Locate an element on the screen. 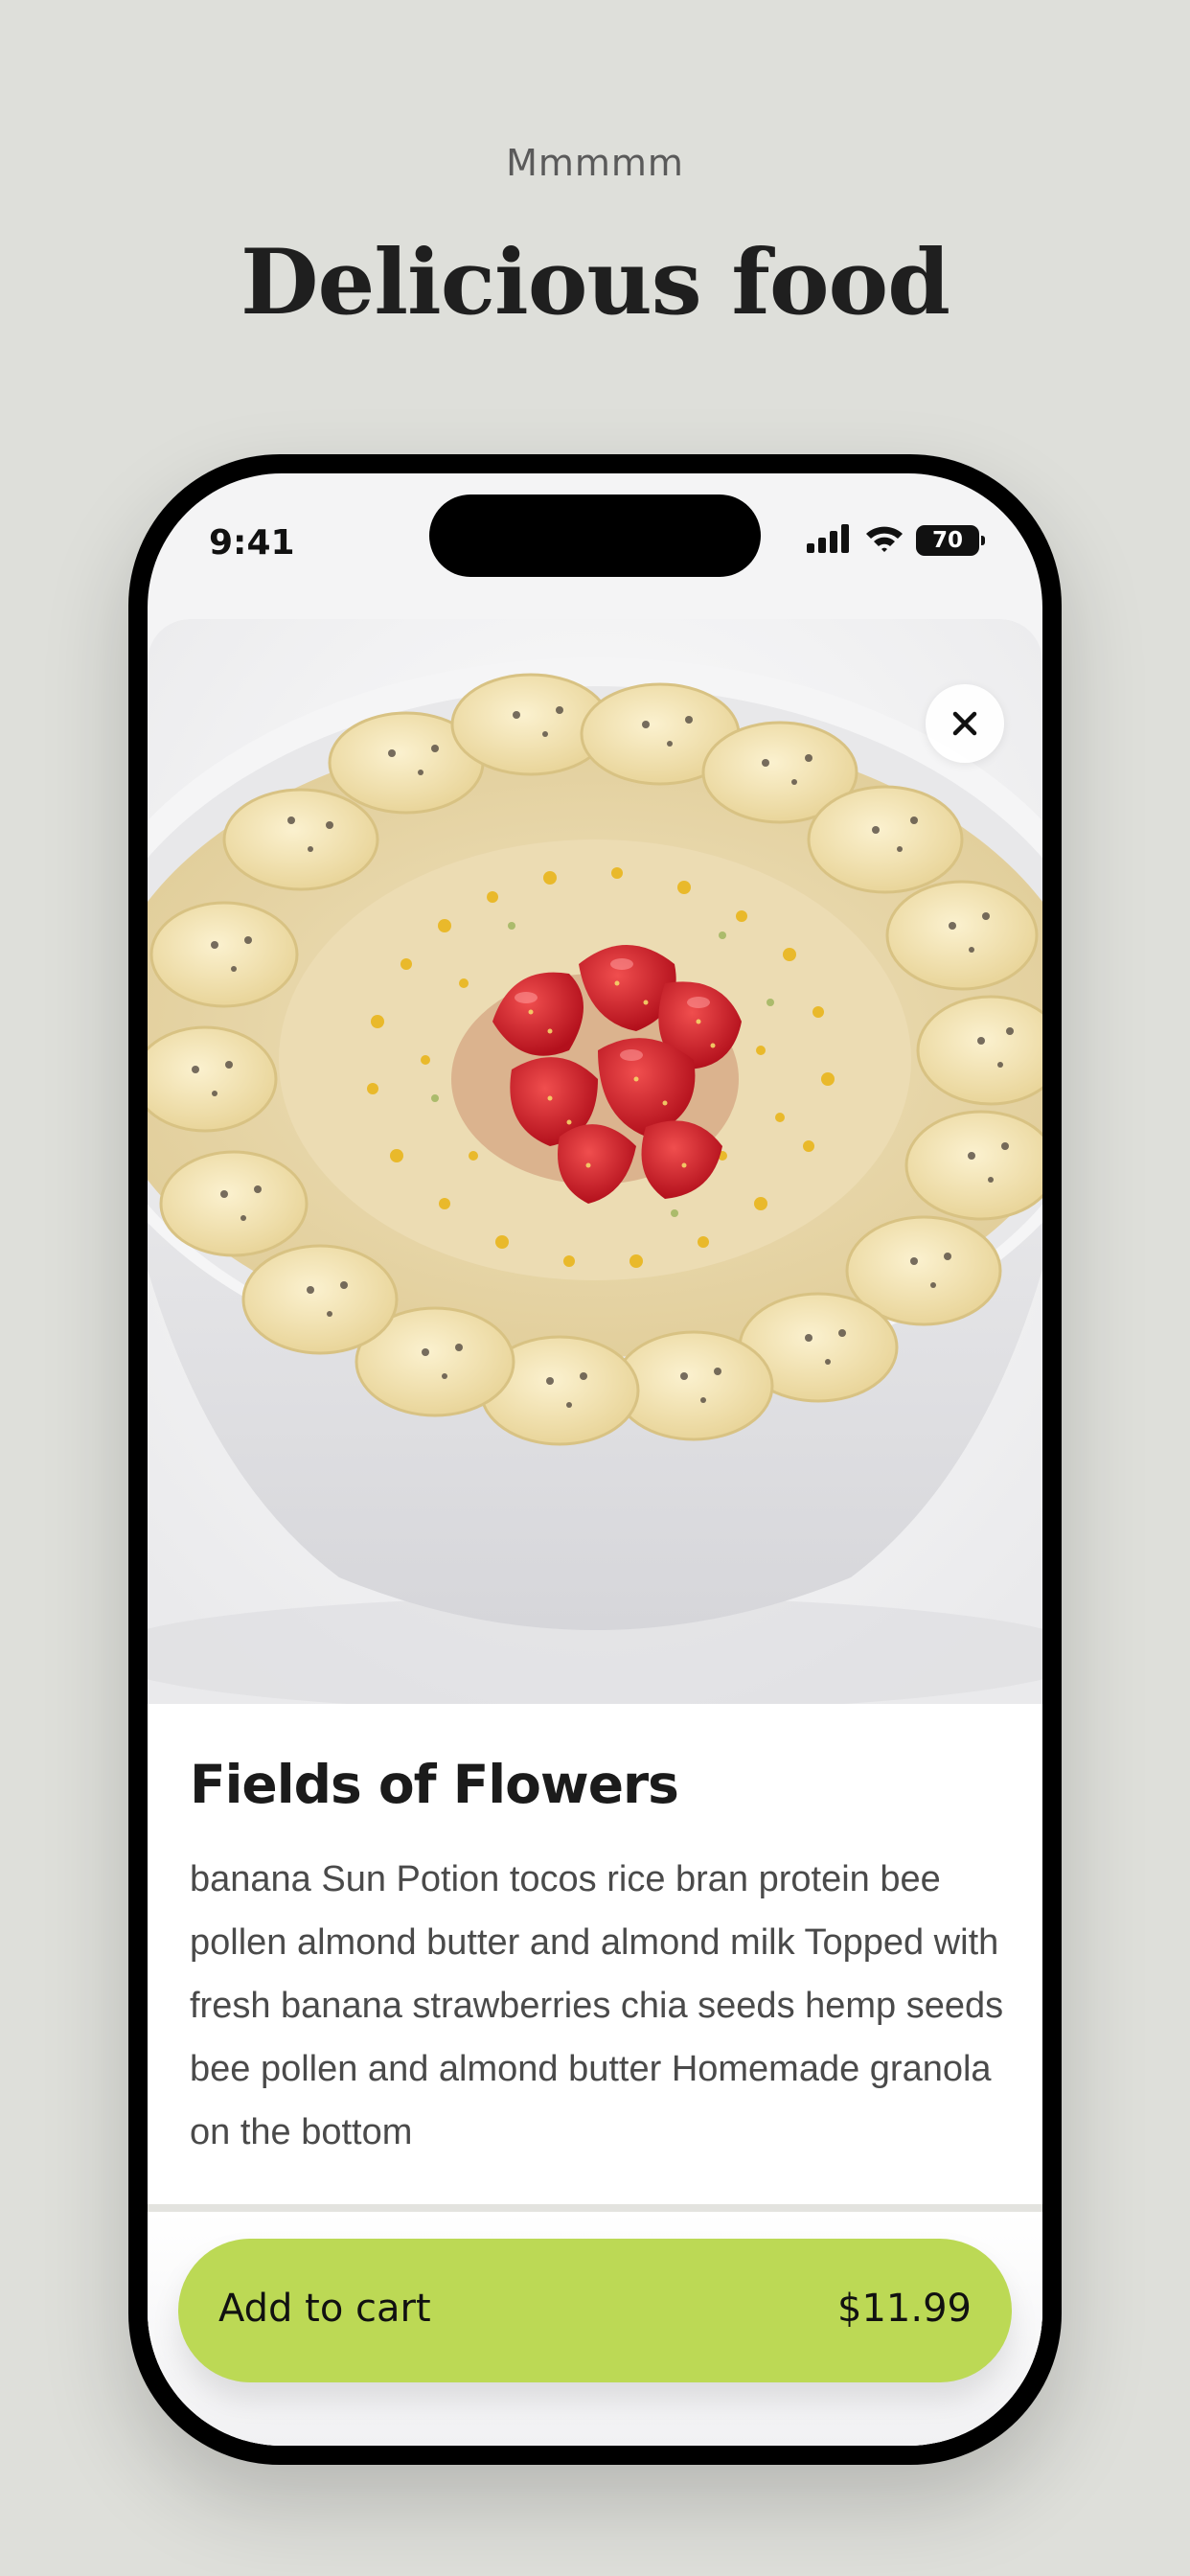  price-label: $11.99 is located at coordinates (905, 2309).